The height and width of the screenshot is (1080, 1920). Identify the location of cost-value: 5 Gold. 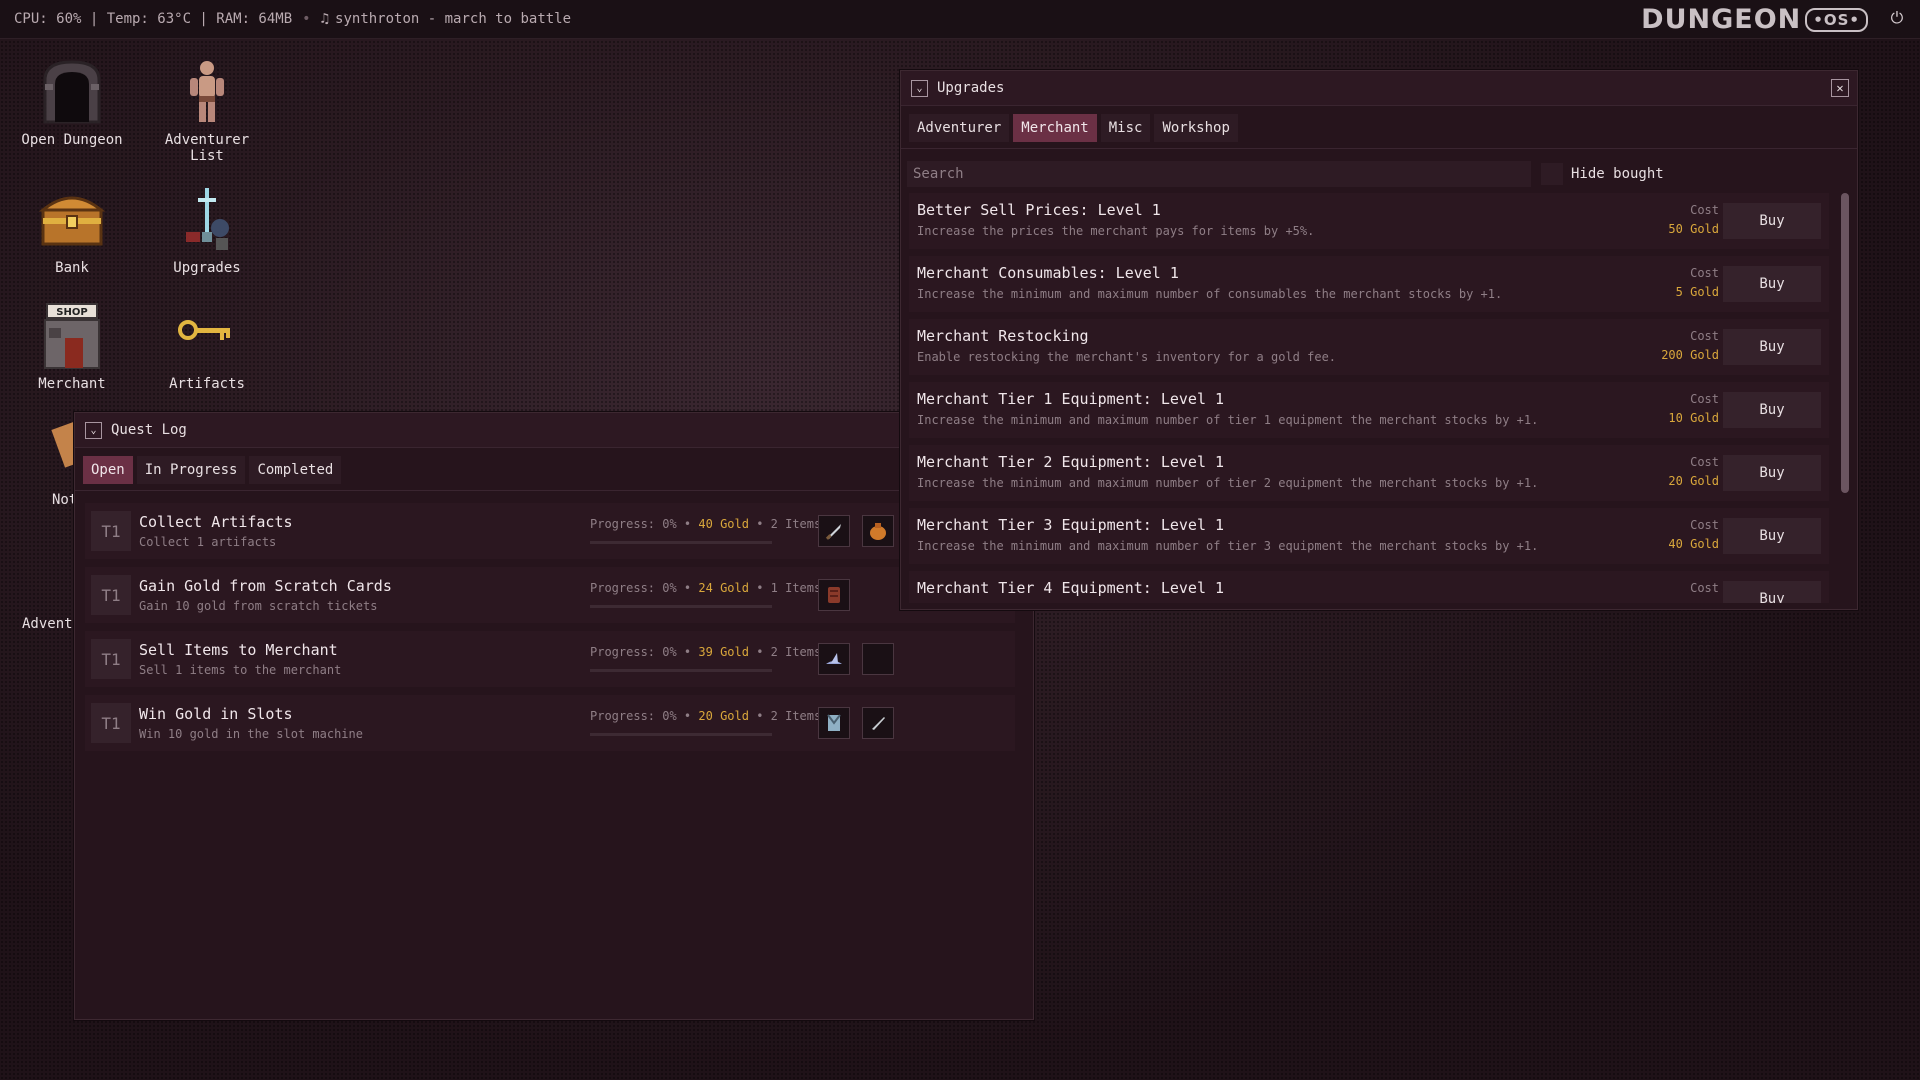
(1697, 292).